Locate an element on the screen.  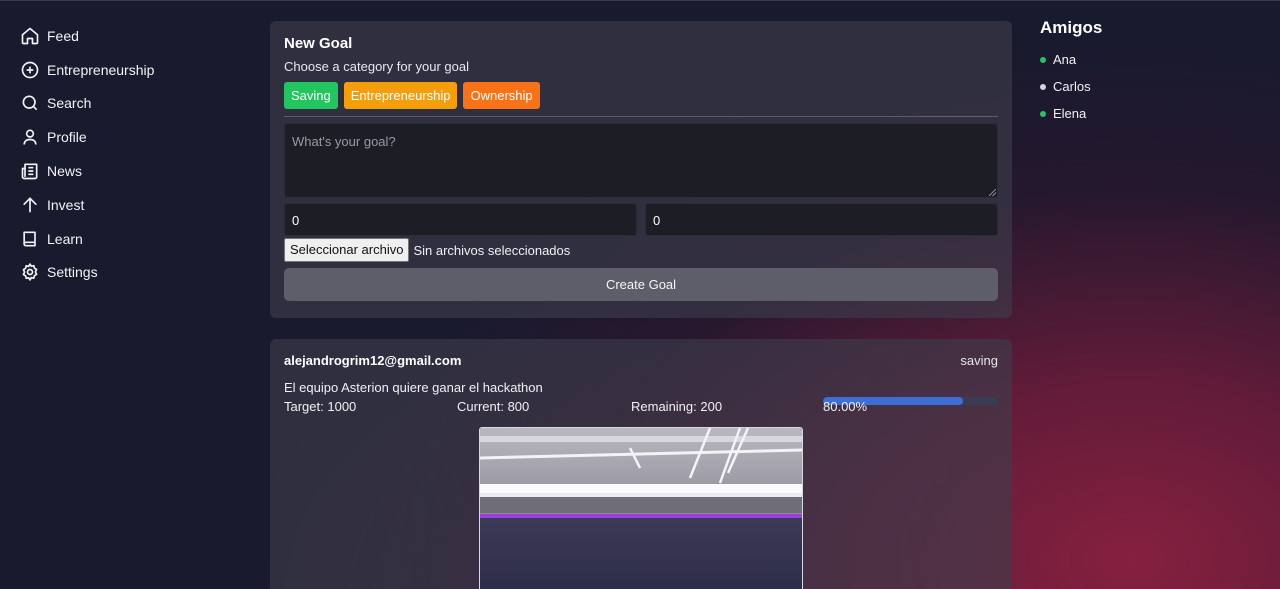
goal-target: Target: 1000 is located at coordinates (320, 406).